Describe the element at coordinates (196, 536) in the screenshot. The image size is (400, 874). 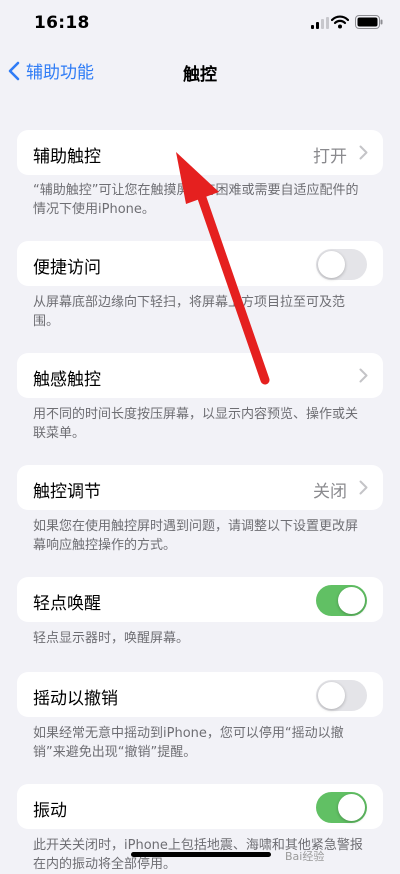
I see `row-footer: 如果您在使用触控屏时遇到问题，请调整以下设置更改屏幕响应触控操作的方式。` at that location.